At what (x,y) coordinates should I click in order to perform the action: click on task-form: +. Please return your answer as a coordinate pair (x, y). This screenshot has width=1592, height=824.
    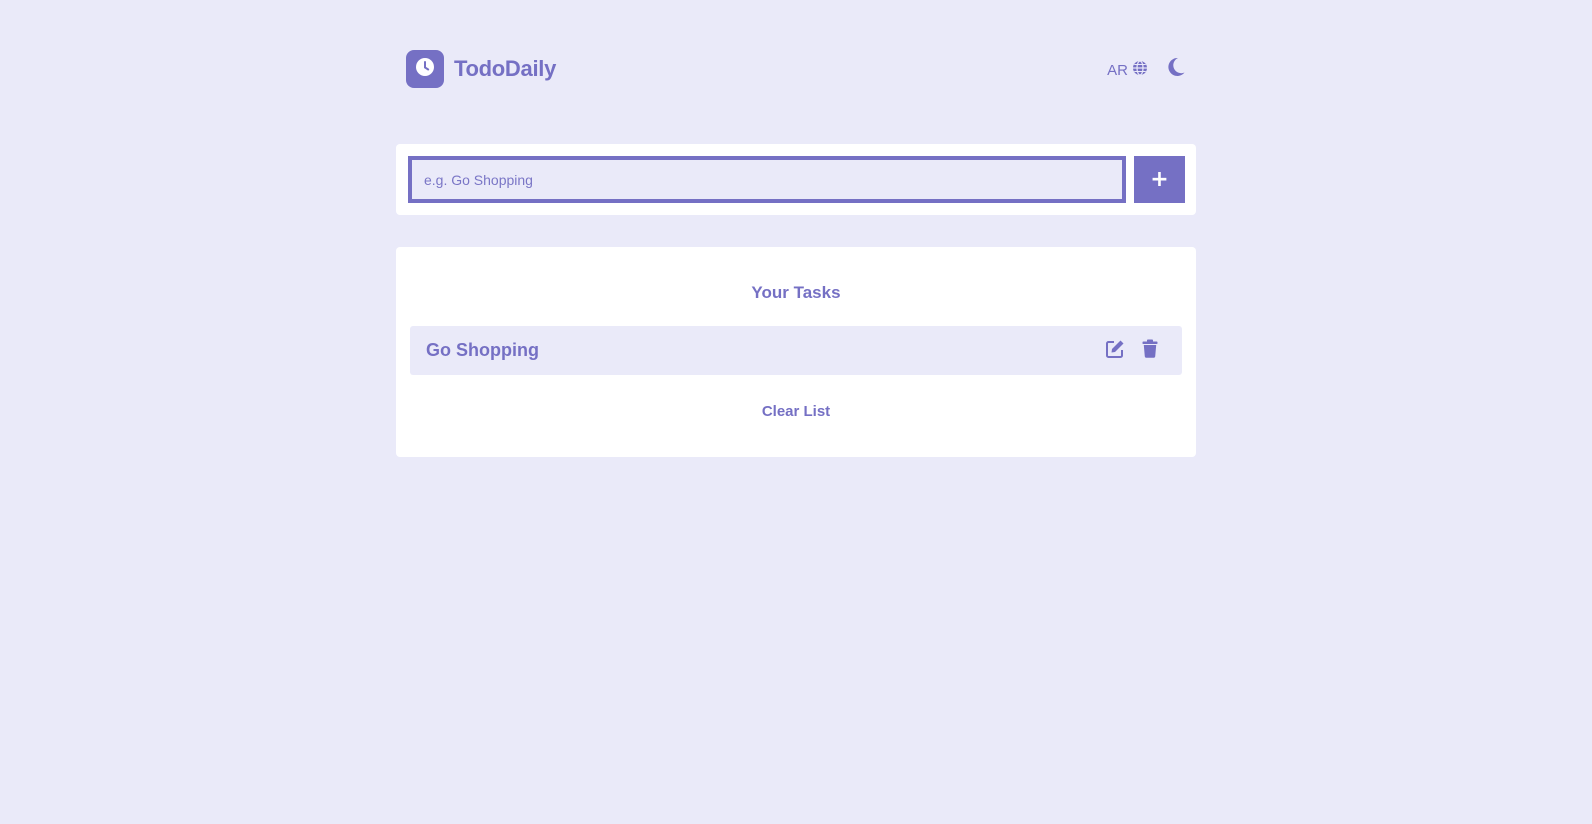
    Looking at the image, I should click on (796, 179).